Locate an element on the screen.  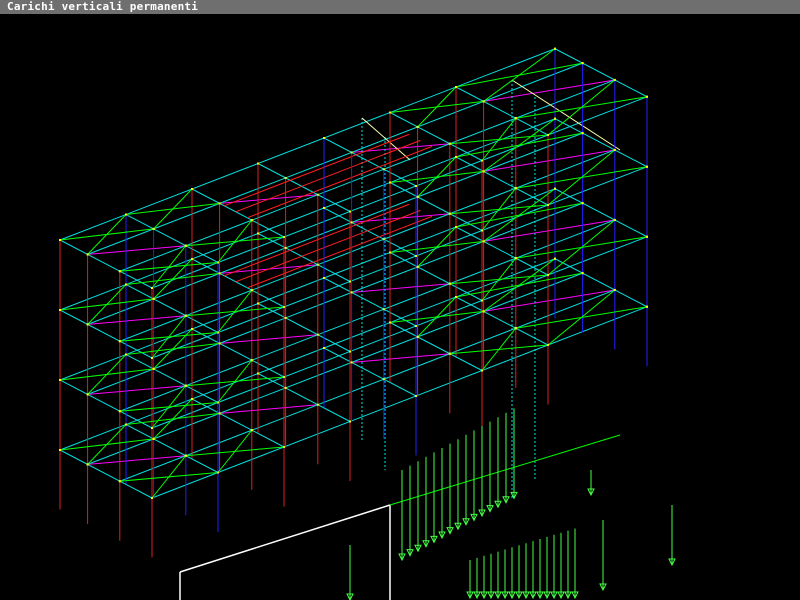
loaded-beam is located at coordinates (328, 246).